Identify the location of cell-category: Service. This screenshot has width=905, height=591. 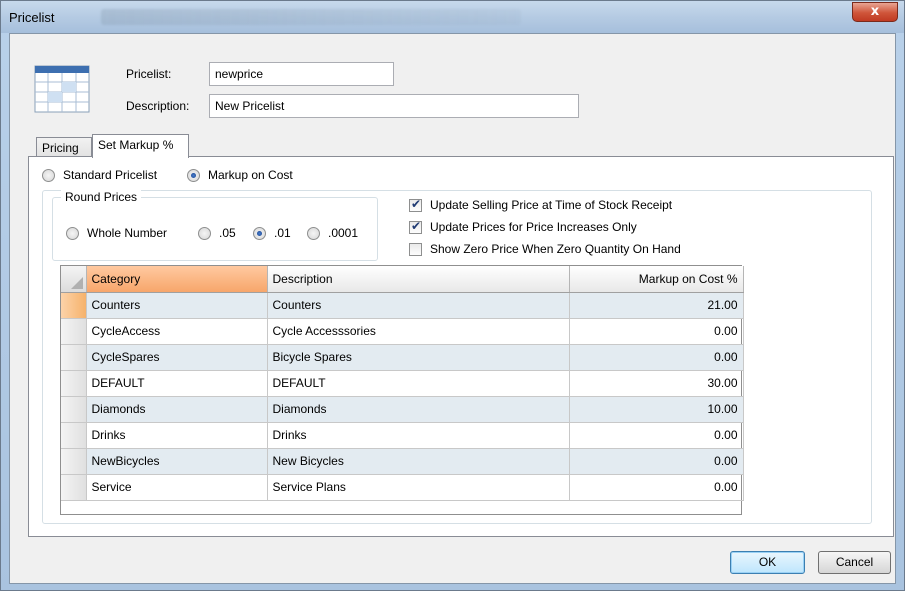
(177, 487).